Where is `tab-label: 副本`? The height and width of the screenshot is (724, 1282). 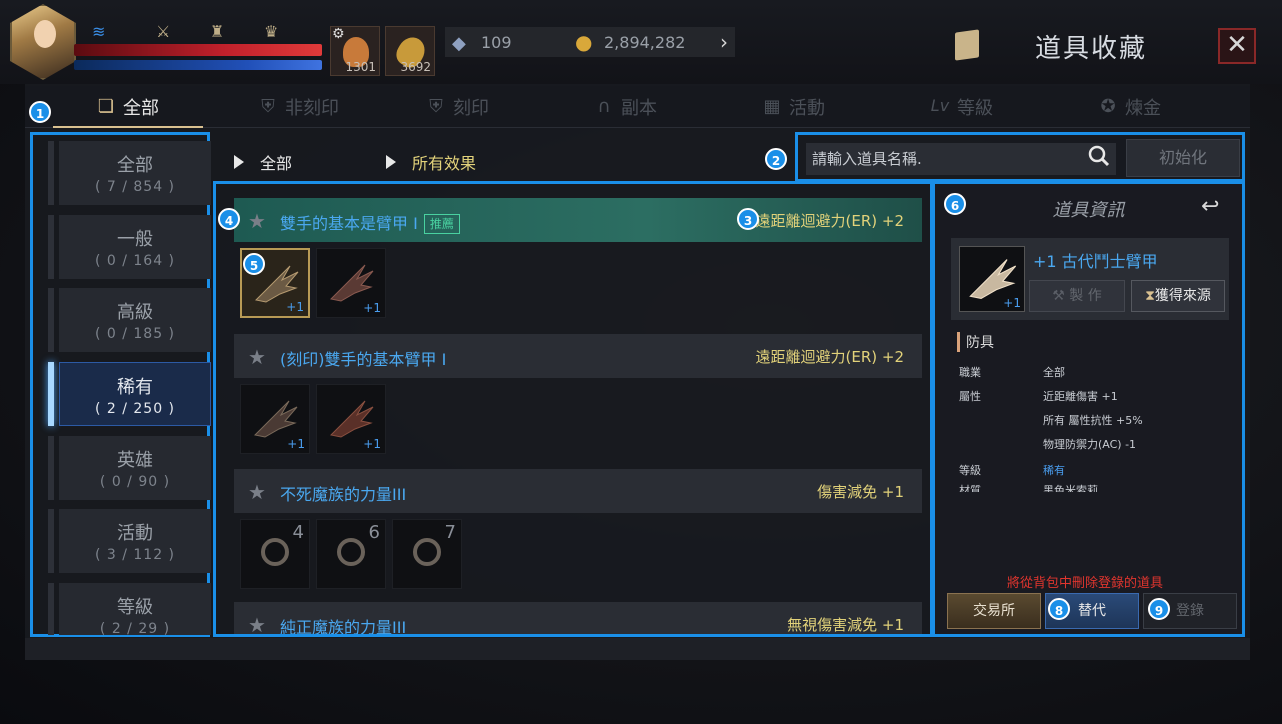
tab-label: 副本 is located at coordinates (639, 108).